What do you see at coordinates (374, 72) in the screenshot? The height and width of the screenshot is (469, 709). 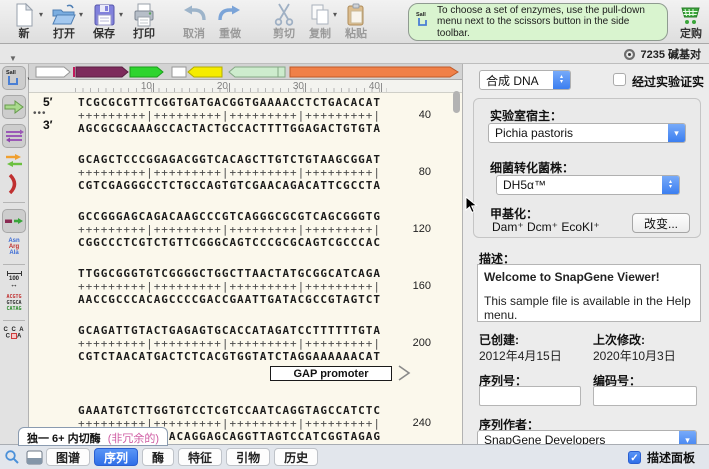 I see `minimap-feature-orange-arrow` at bounding box center [374, 72].